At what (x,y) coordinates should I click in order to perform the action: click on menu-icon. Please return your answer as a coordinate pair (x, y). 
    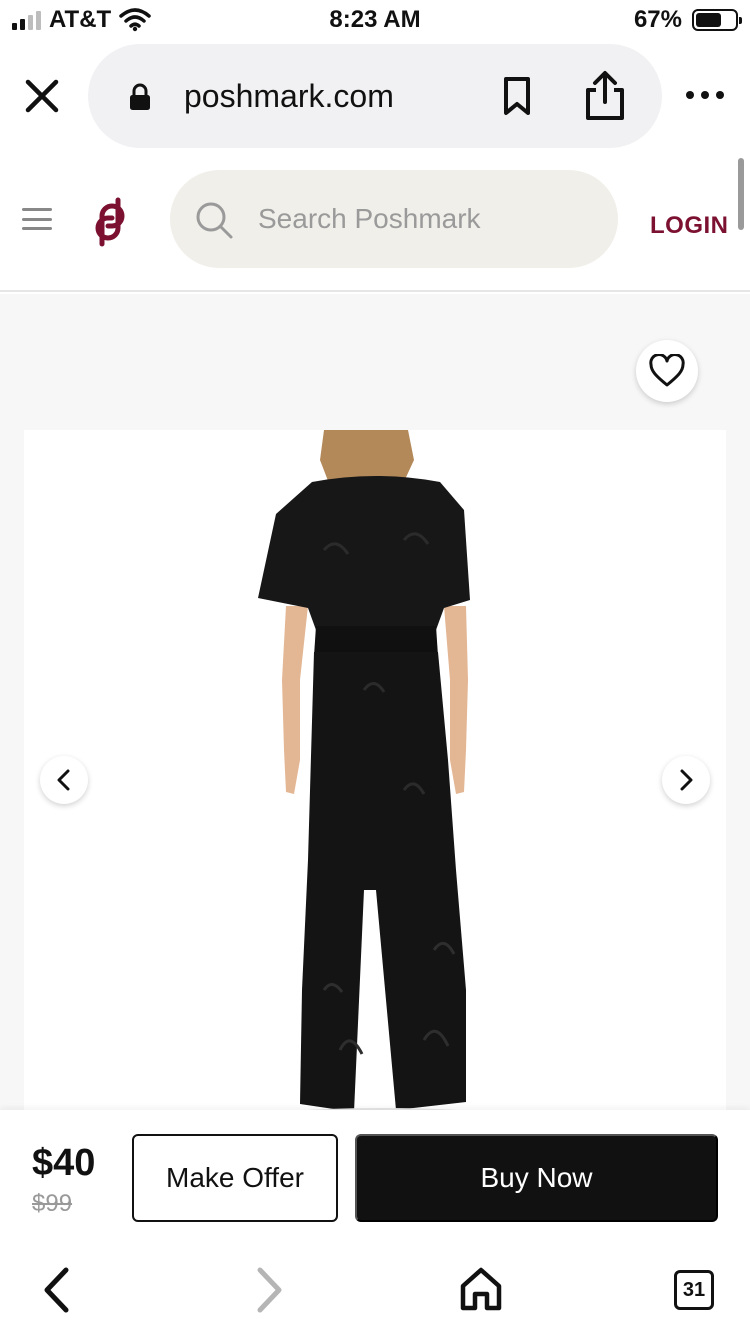
    Looking at the image, I should click on (37, 219).